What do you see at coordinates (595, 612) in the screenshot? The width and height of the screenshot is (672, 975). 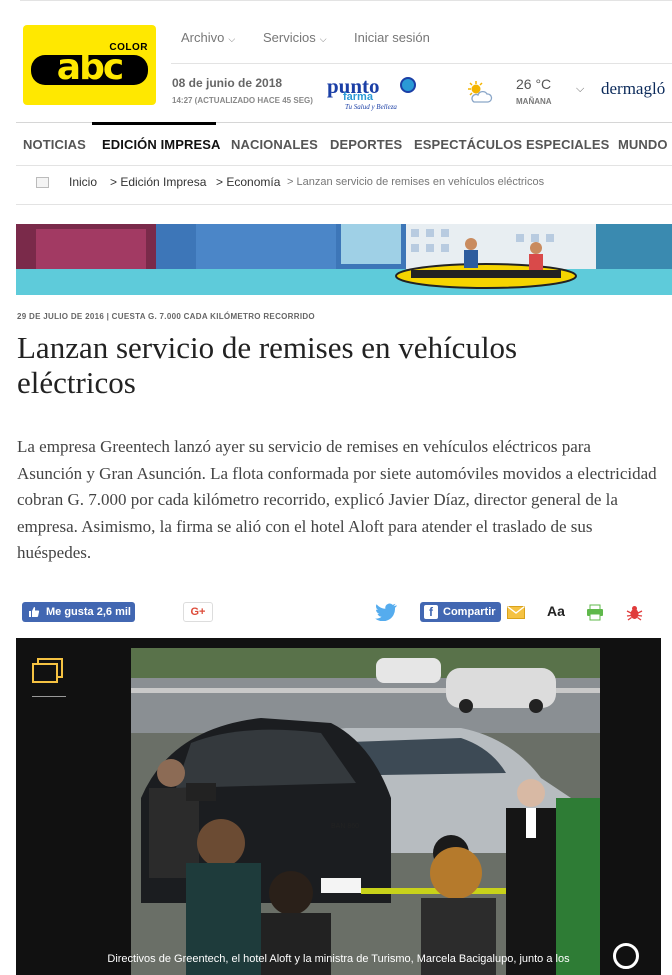 I see `print-icon` at bounding box center [595, 612].